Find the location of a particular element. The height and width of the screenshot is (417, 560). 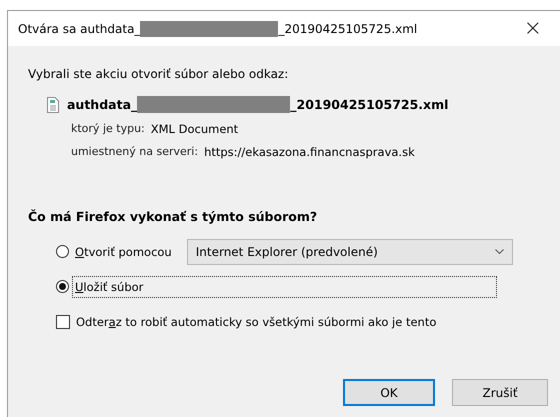

detail-value: https://ekasazona.financnasprava.sk is located at coordinates (309, 152).